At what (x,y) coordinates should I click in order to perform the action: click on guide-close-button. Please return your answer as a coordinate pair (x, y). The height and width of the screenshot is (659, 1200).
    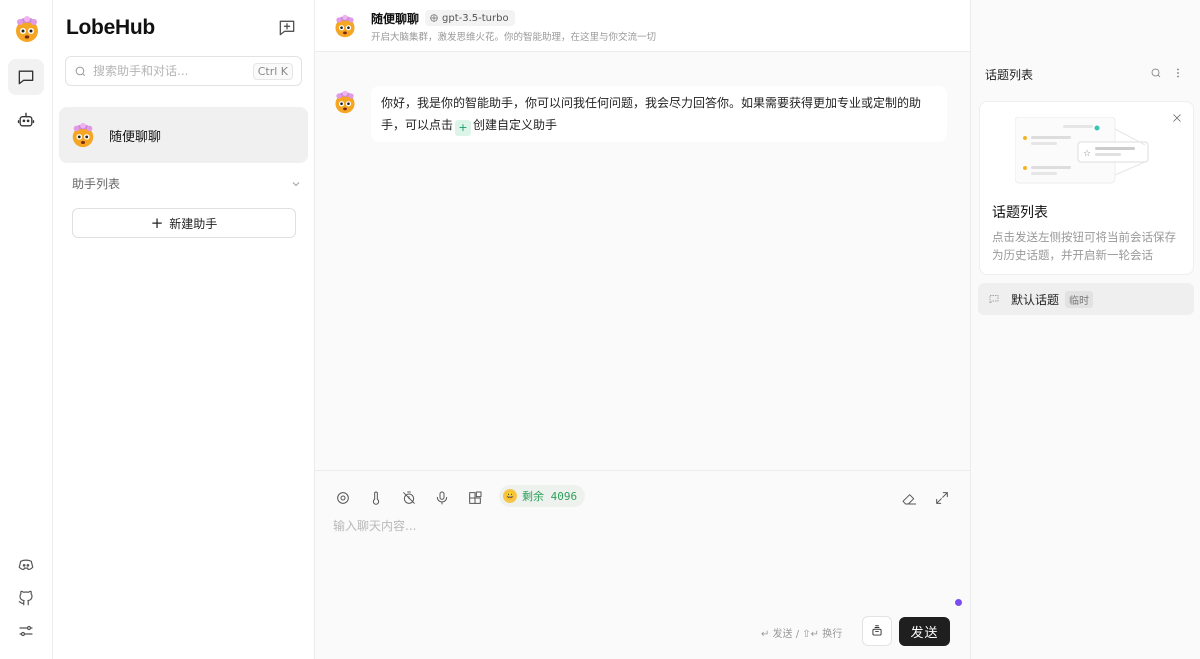
    Looking at the image, I should click on (1177, 118).